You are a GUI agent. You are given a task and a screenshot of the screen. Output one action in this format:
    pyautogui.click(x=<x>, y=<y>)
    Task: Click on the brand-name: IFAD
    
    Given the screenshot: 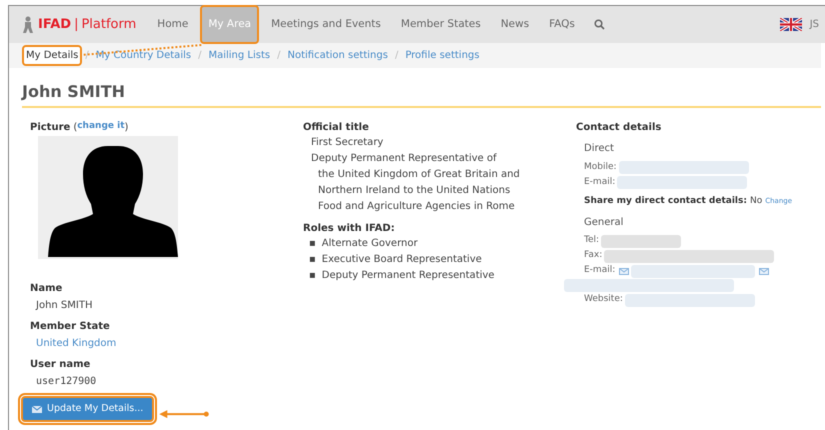 What is the action you would take?
    pyautogui.click(x=55, y=24)
    